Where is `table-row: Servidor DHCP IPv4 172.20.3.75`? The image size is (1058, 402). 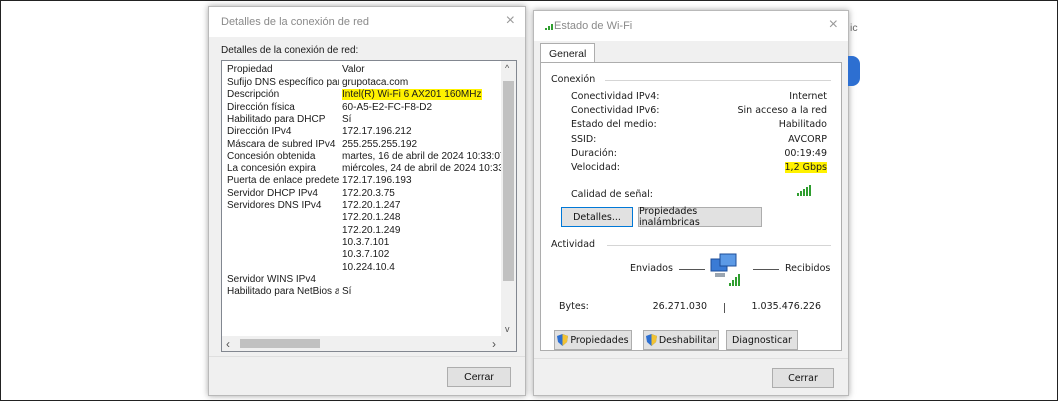
table-row: Servidor DHCP IPv4 172.20.3.75 is located at coordinates (362, 194).